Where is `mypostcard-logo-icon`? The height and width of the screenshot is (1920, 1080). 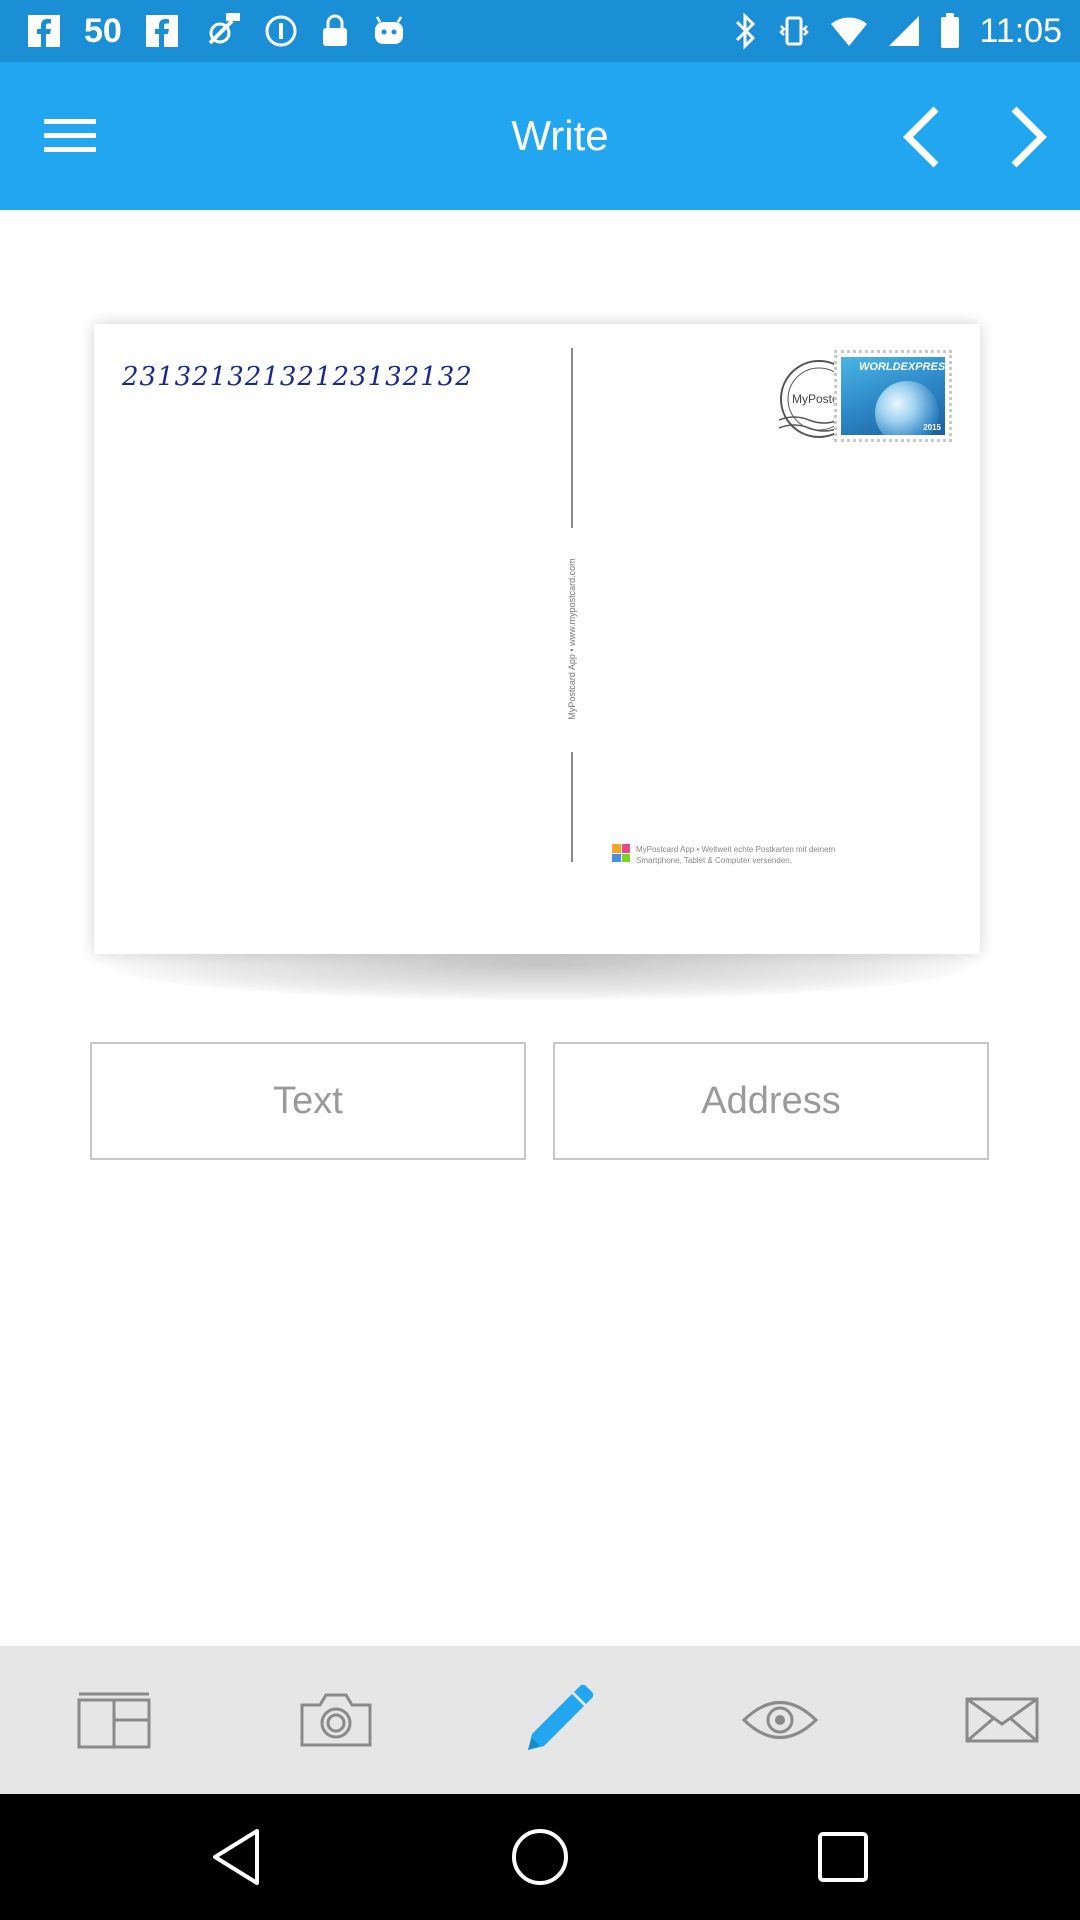
mypostcard-logo-icon is located at coordinates (621, 853).